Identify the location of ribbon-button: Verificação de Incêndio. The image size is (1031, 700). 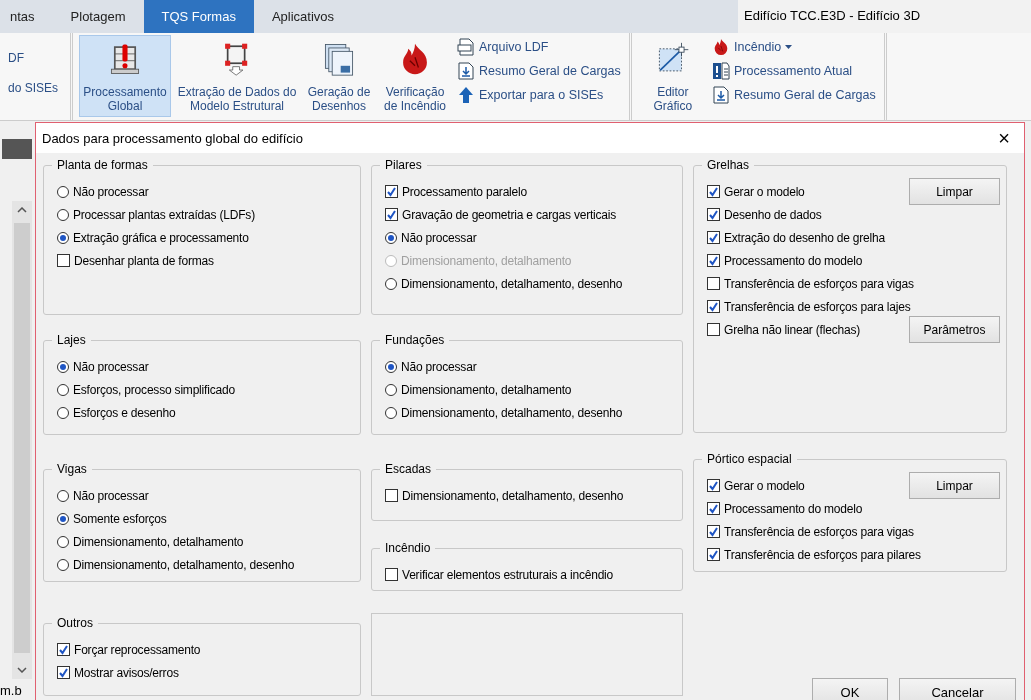
(415, 76).